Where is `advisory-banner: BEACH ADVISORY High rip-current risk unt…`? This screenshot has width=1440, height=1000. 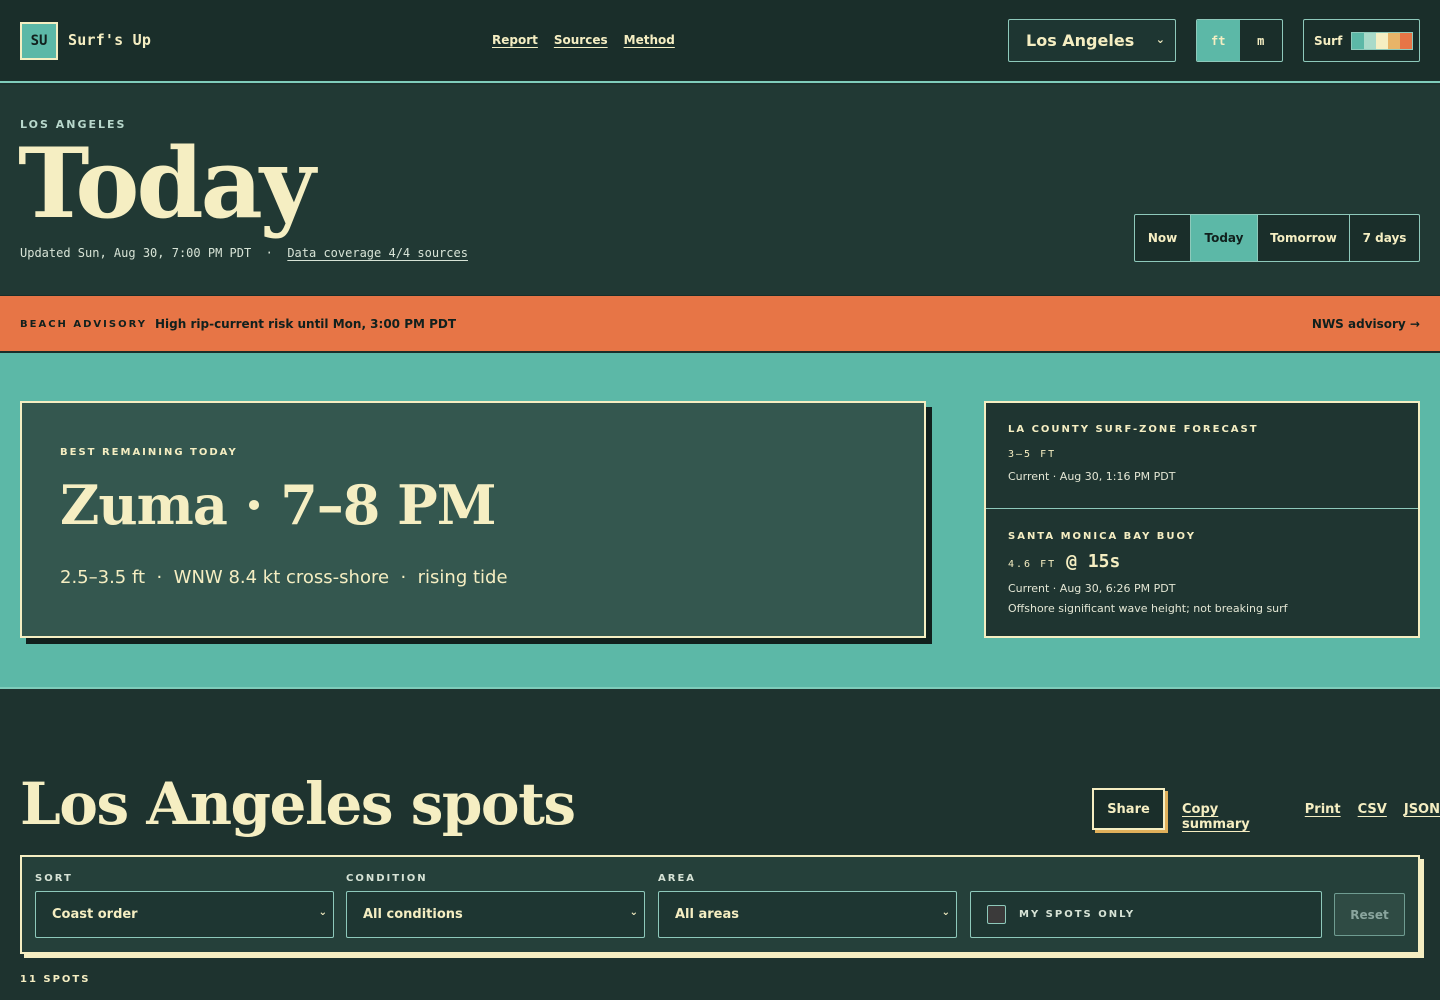
advisory-banner: BEACH ADVISORY High rip-current risk unt… is located at coordinates (720, 324).